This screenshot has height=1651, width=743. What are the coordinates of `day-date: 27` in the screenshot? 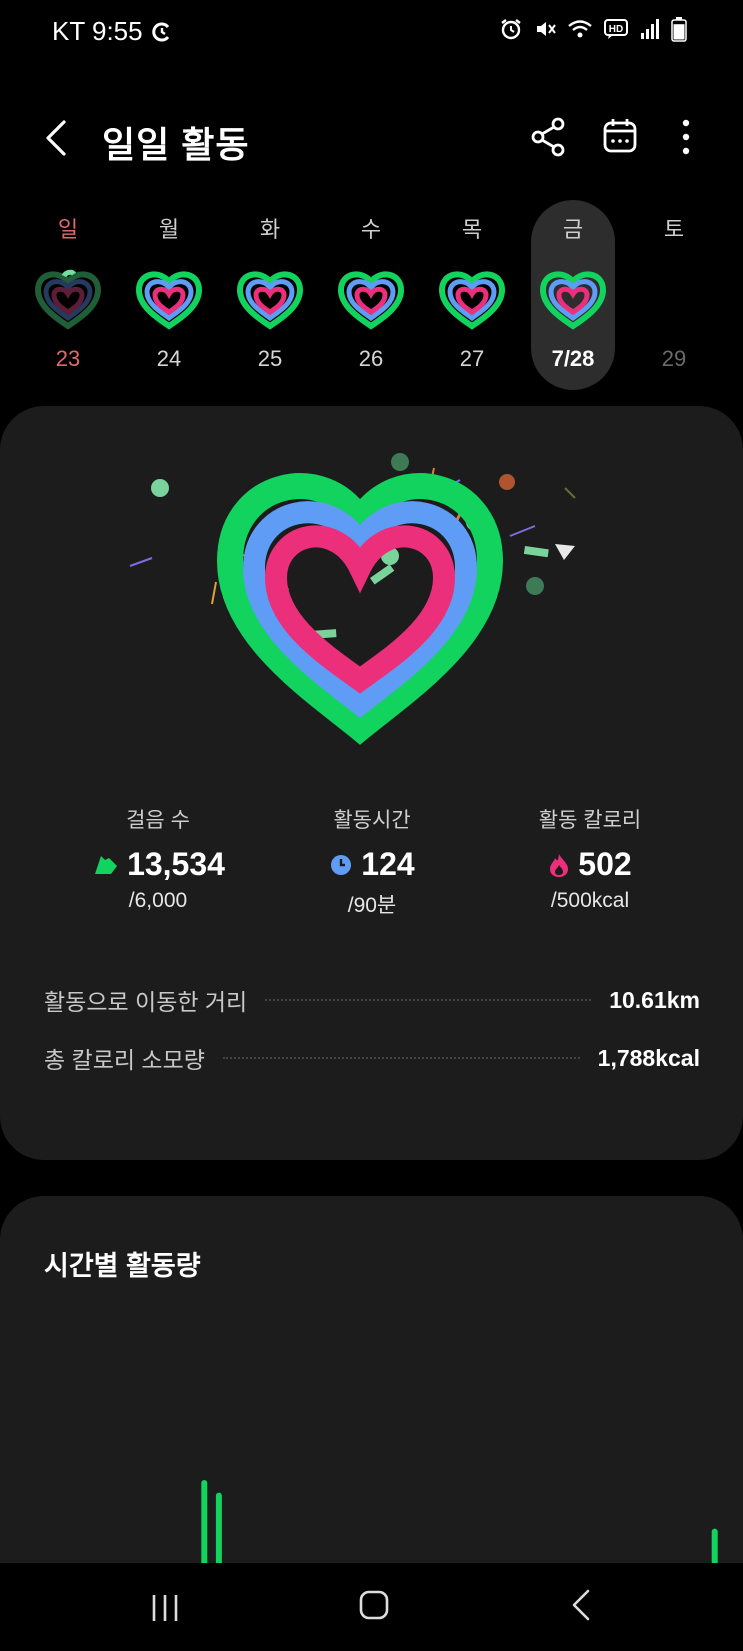 It's located at (472, 358).